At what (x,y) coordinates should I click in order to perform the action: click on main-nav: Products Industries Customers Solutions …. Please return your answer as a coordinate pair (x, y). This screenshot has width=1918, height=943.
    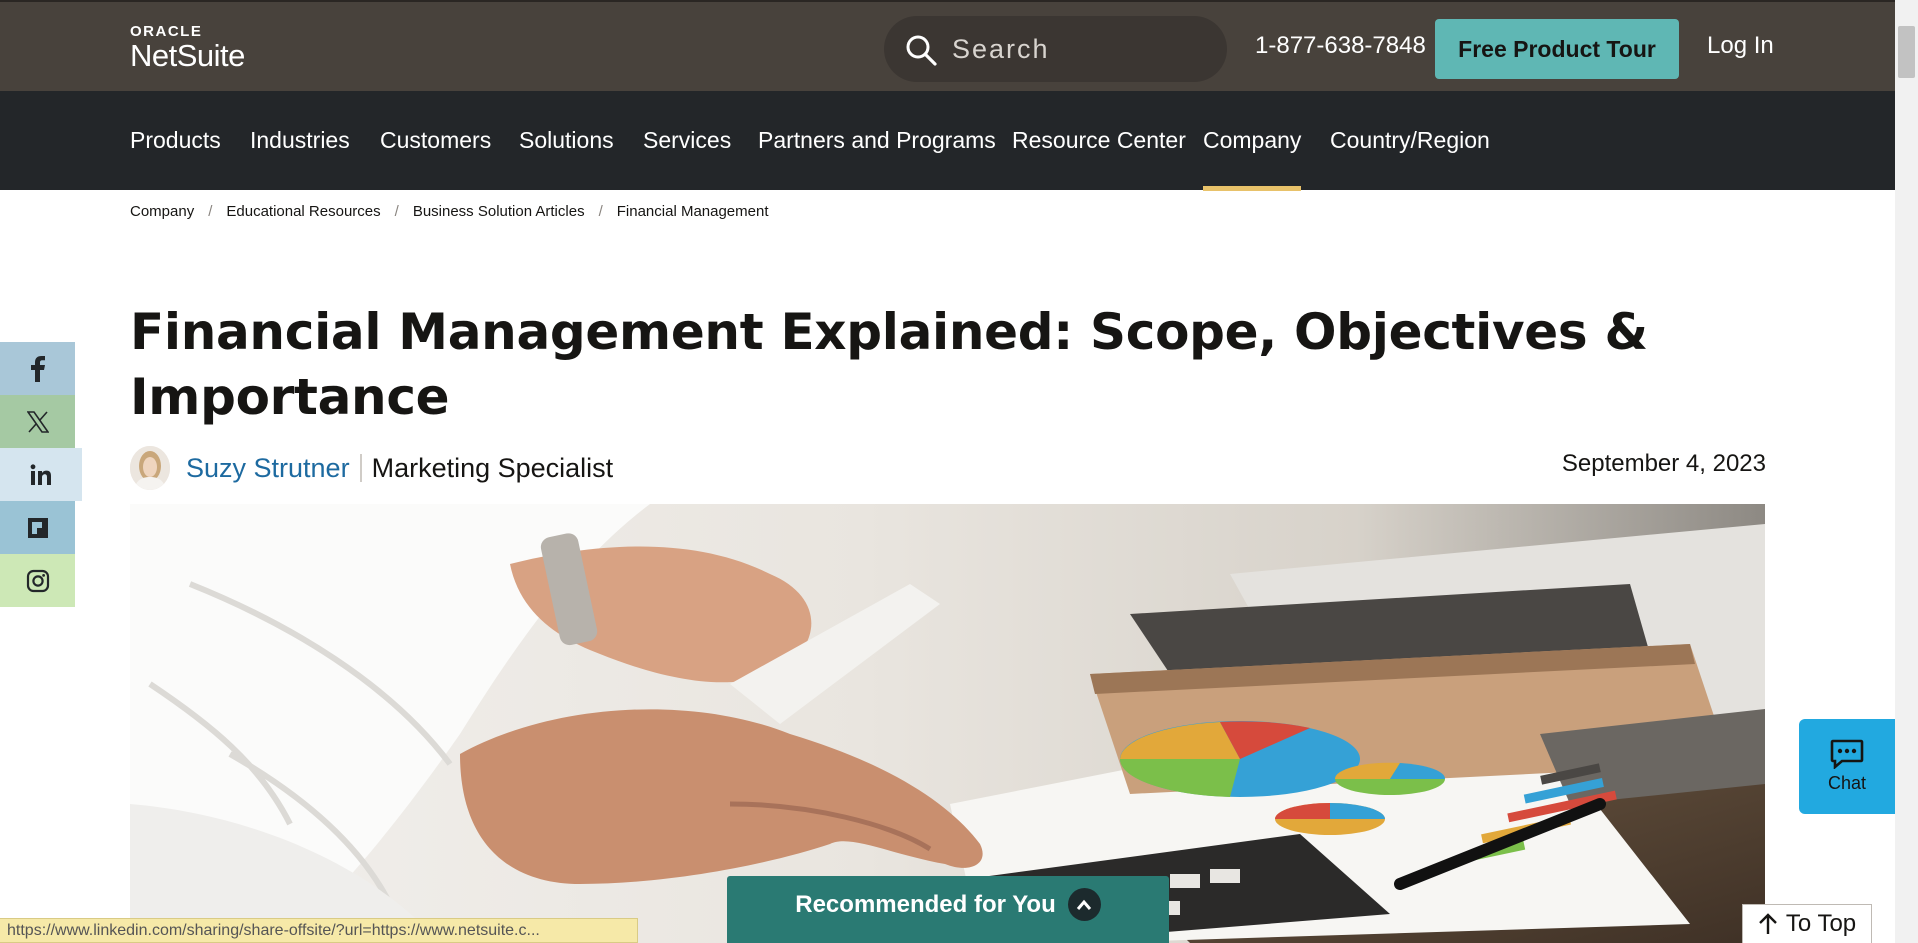
    Looking at the image, I should click on (947, 141).